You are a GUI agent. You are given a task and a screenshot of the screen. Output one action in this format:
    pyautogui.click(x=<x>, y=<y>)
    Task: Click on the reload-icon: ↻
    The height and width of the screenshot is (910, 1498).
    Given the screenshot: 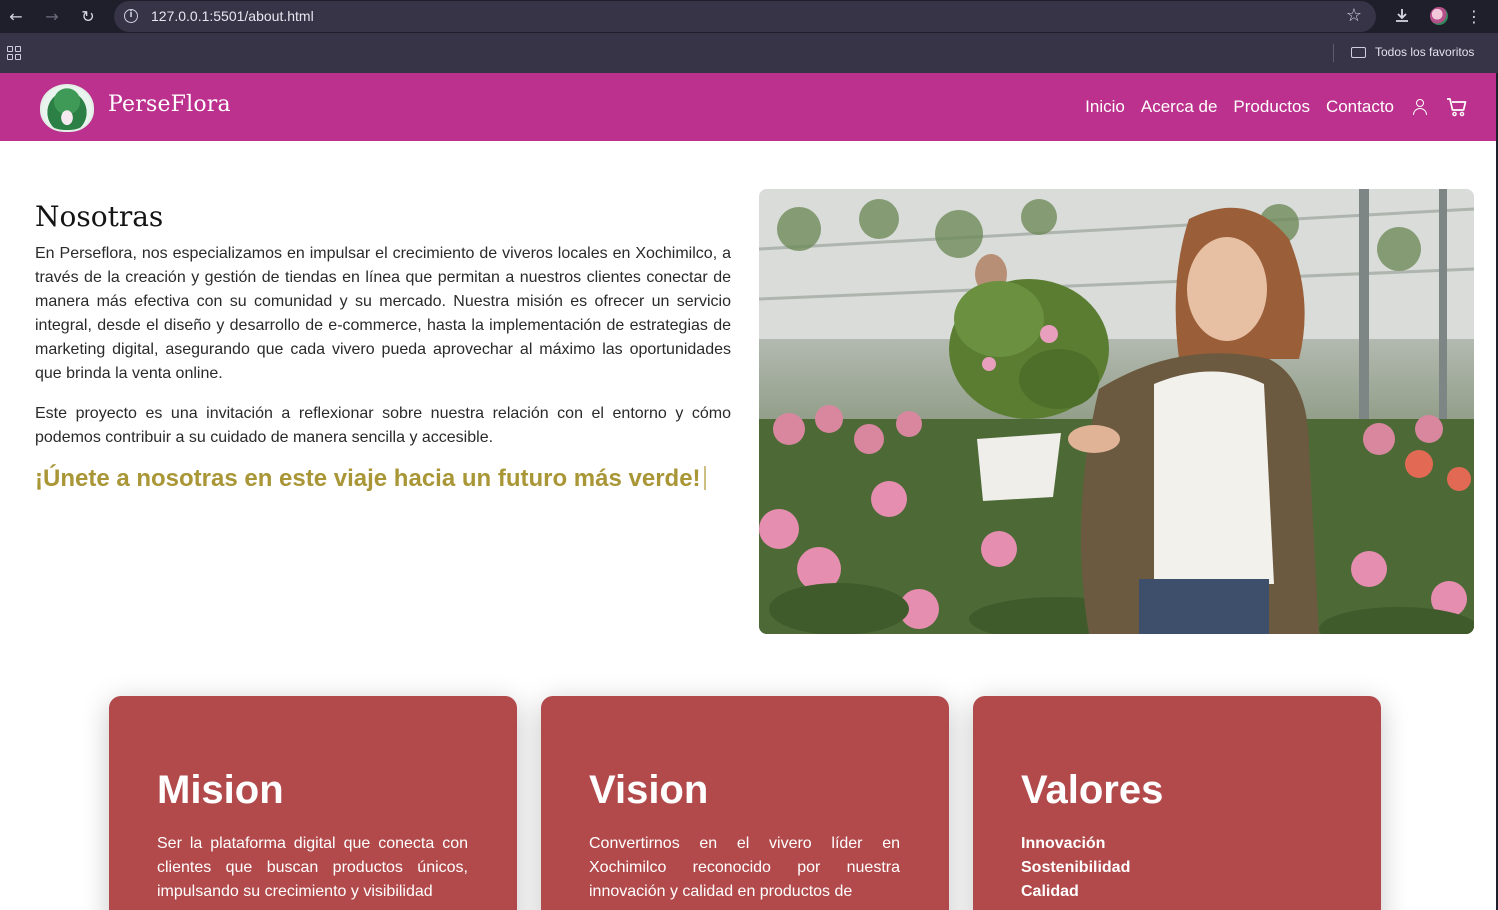 What is the action you would take?
    pyautogui.click(x=88, y=16)
    